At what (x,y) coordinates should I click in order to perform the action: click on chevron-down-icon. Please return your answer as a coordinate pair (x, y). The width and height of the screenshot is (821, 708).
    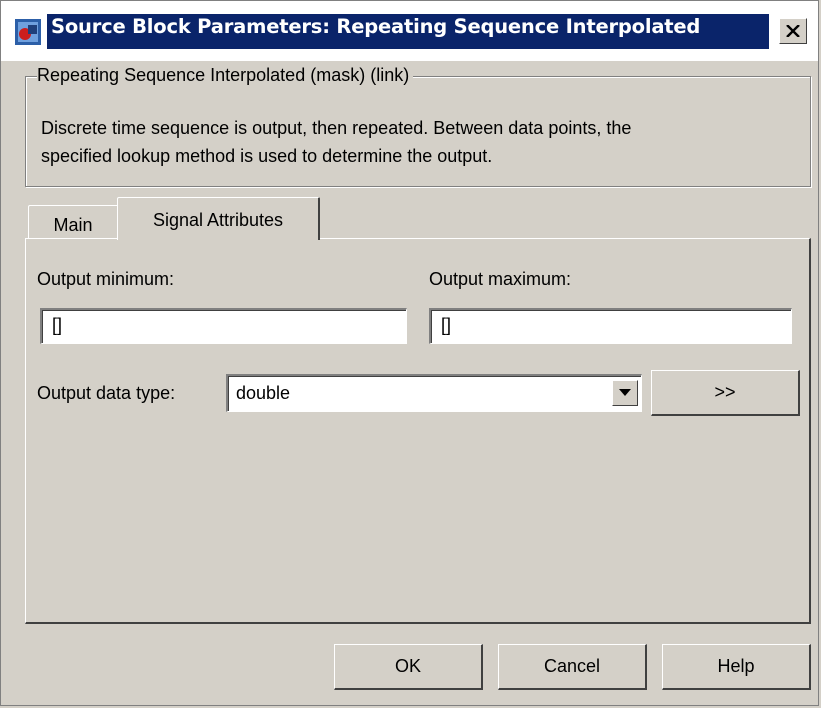
    Looking at the image, I should click on (625, 392).